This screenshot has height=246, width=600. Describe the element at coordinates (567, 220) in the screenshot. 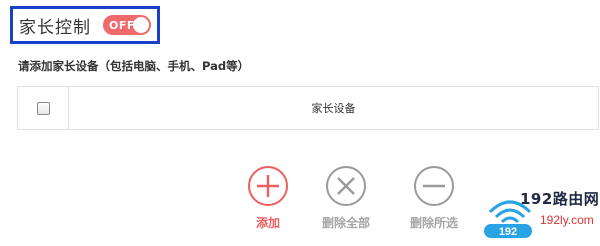

I see `watermark-site: 192ly.com` at that location.